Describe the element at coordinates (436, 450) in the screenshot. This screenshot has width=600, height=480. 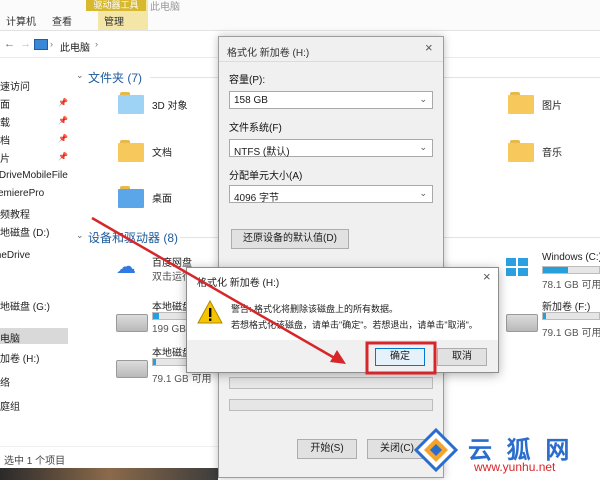
I see `yunhu-logo-icon` at that location.